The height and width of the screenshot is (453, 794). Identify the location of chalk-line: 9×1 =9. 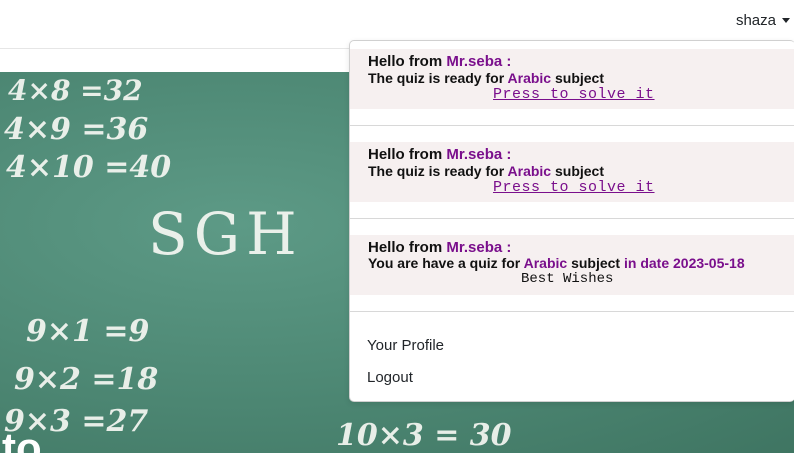
(88, 331).